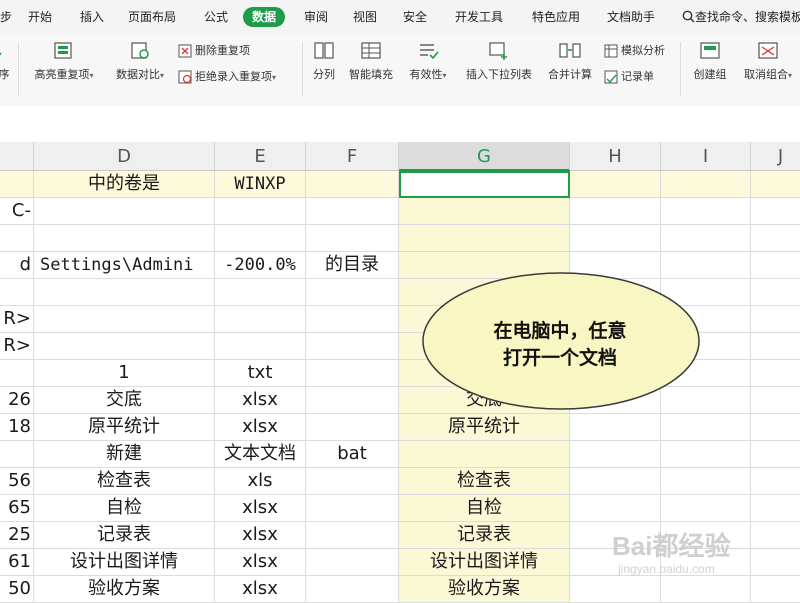  I want to click on tab-view: 视图, so click(365, 17).